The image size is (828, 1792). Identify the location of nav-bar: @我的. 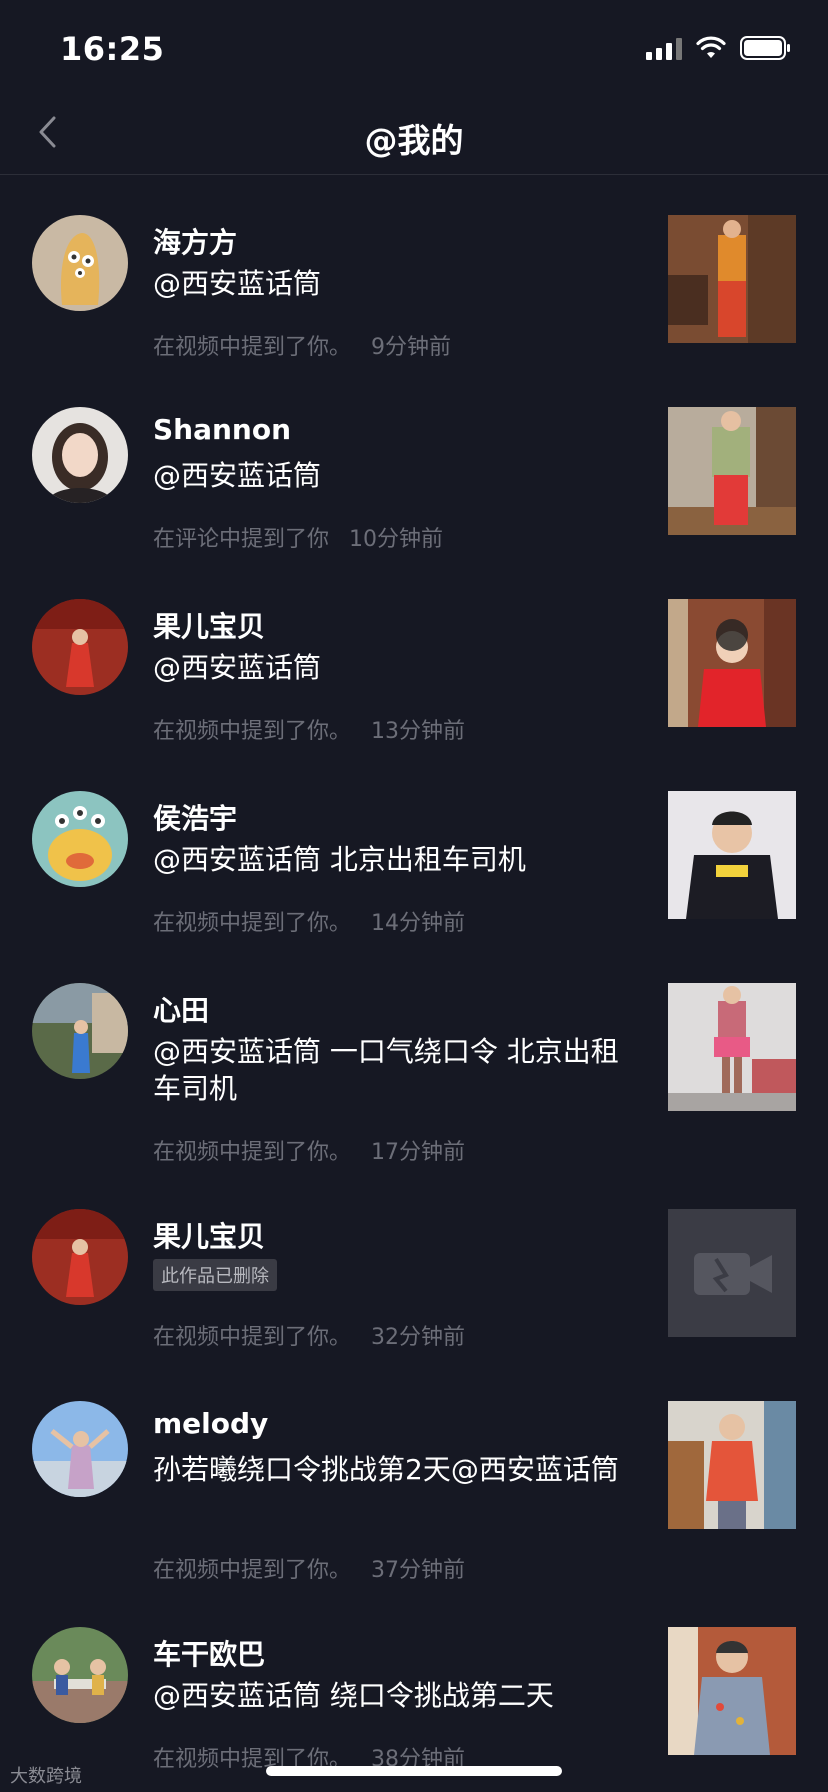
(414, 135).